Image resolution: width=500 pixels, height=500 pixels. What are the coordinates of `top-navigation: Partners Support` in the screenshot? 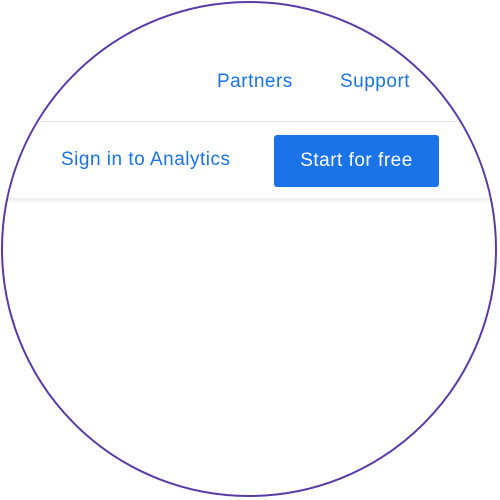 It's located at (249, 84).